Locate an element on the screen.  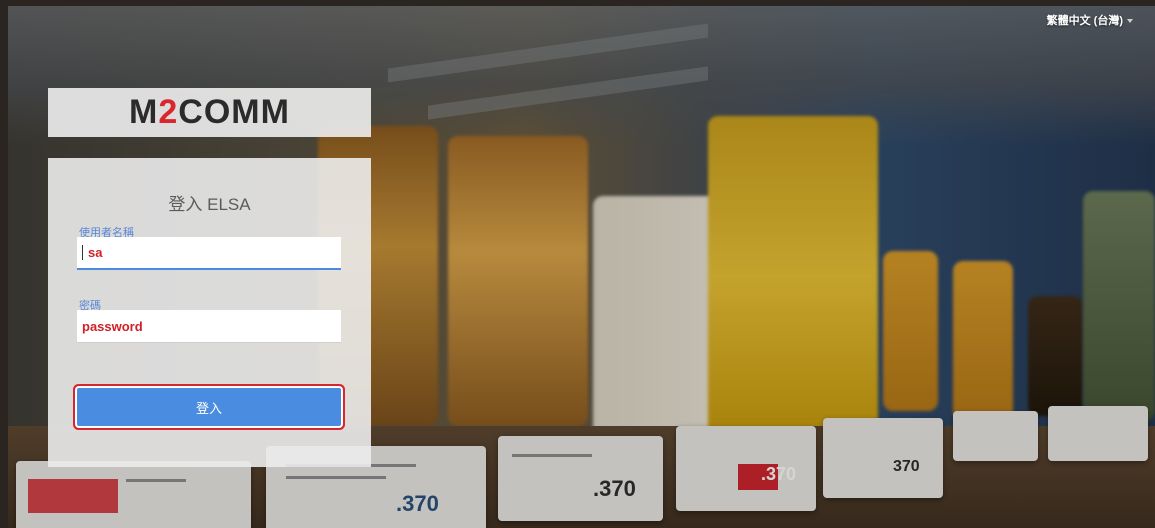
logo-card: M2COMM is located at coordinates (209, 112).